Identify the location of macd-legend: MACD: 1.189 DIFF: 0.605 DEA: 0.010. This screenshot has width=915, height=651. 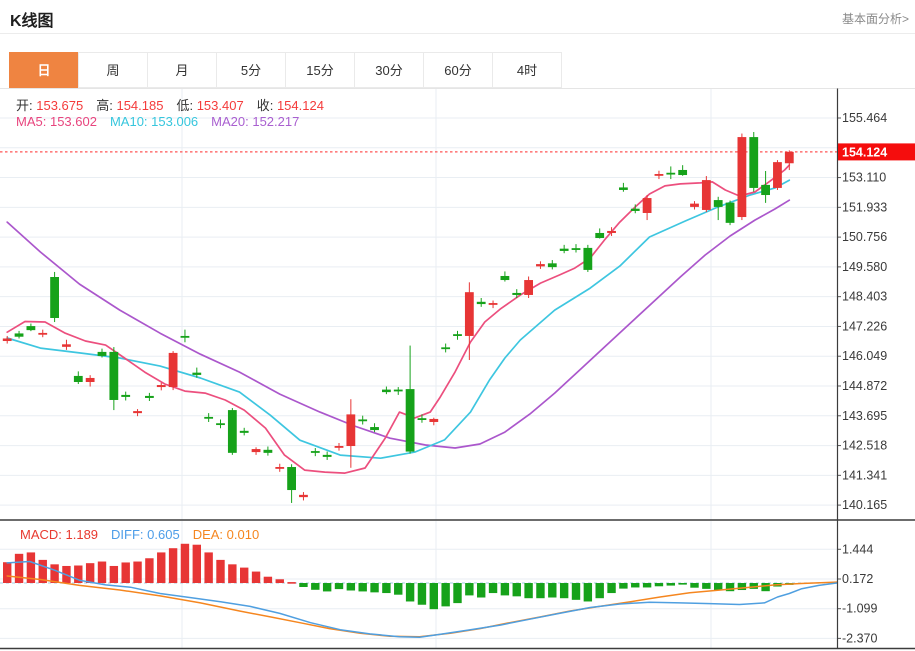
(146, 534).